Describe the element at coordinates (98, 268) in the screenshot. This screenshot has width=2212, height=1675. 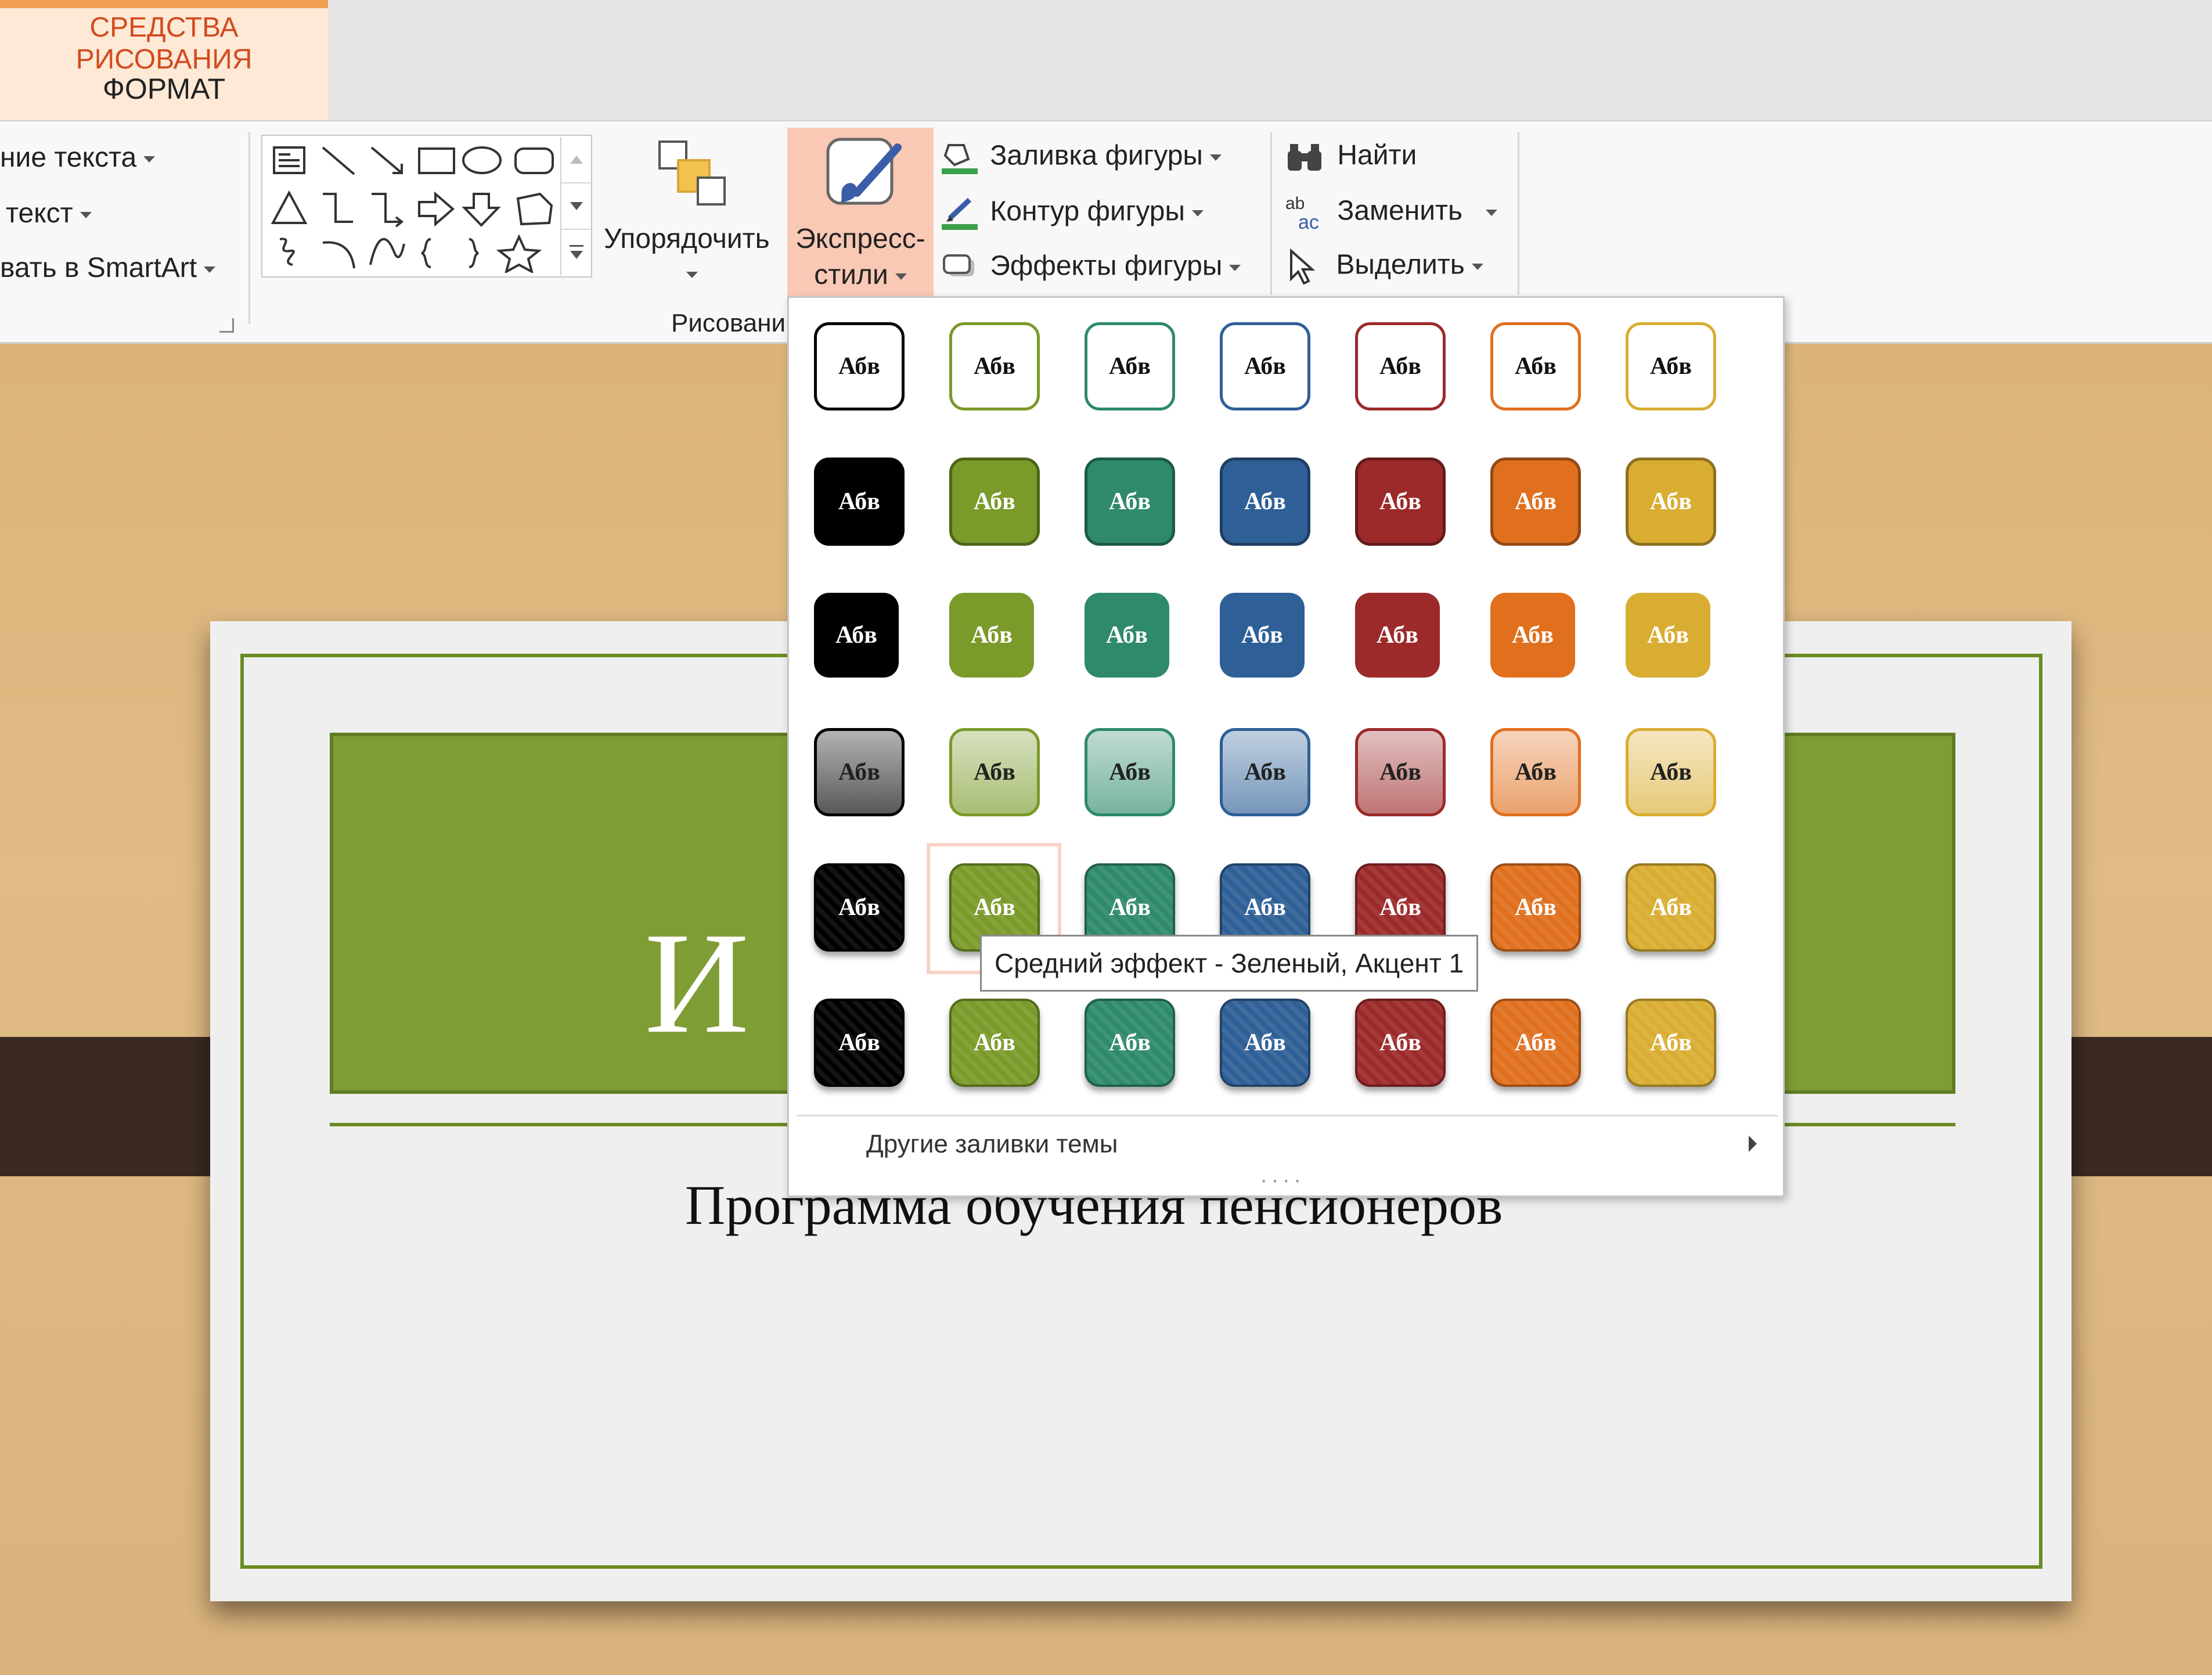
I see `convert-smartart-label: вать в SmartArt` at that location.